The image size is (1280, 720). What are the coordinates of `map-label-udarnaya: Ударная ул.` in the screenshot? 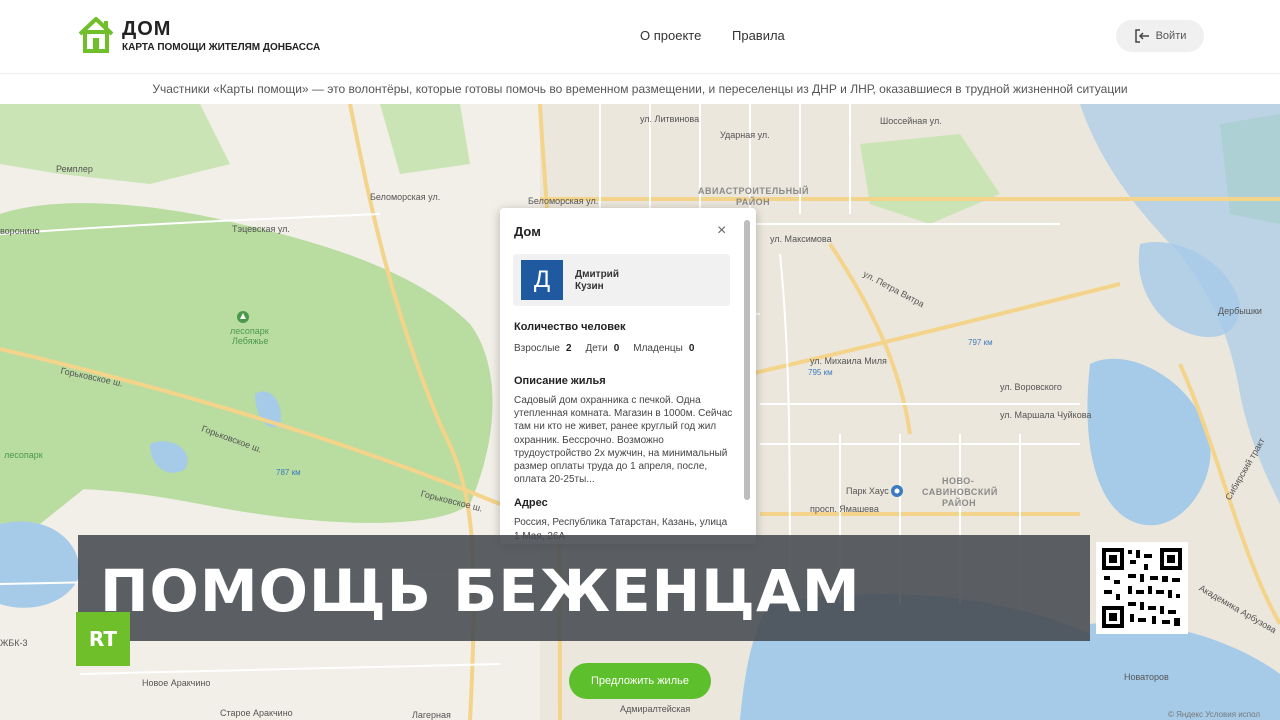 It's located at (745, 135).